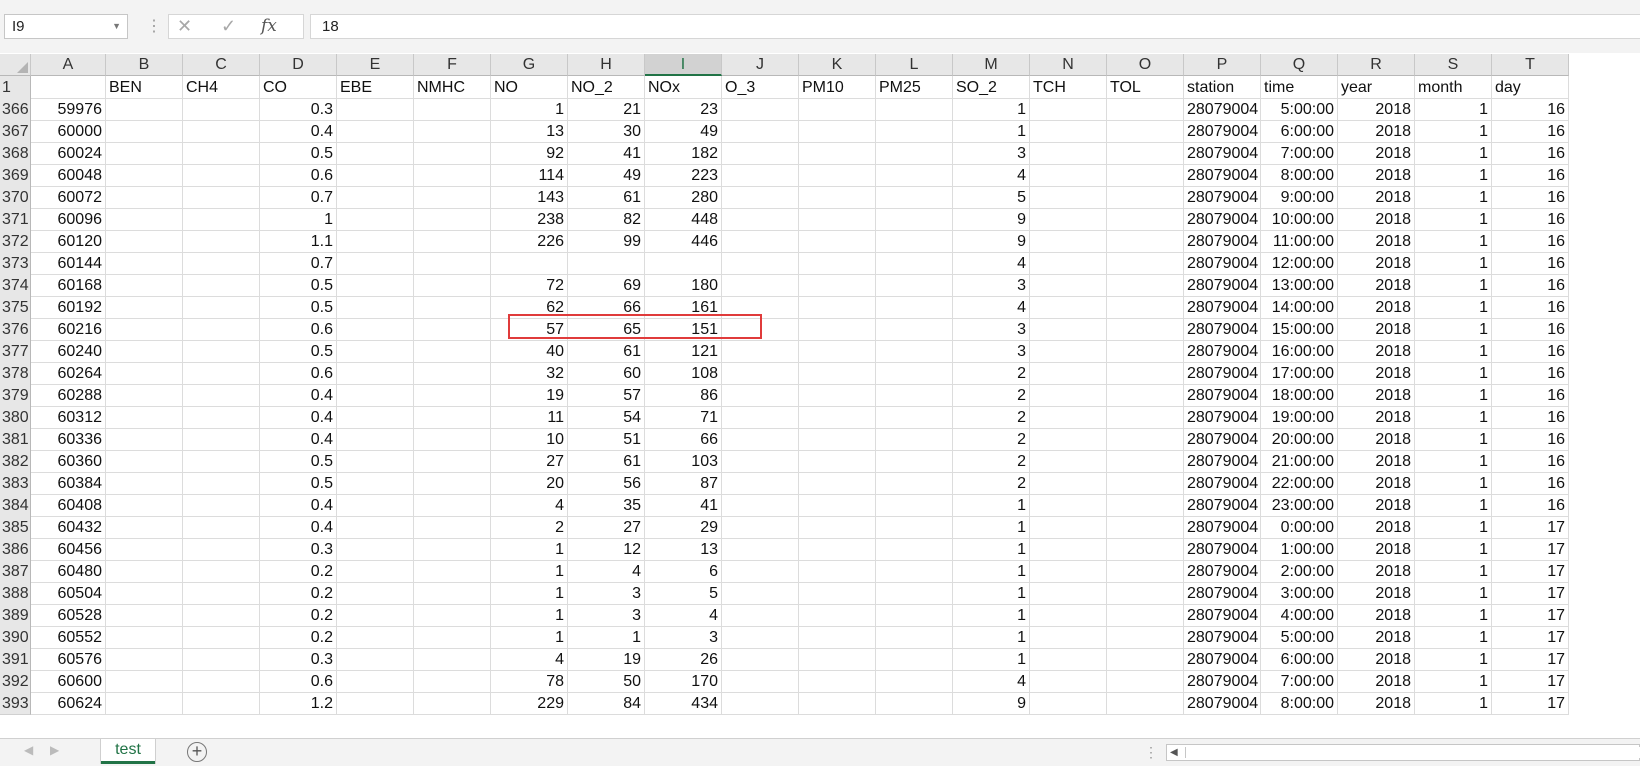 The height and width of the screenshot is (766, 1640). I want to click on cell-i: 49, so click(683, 131).